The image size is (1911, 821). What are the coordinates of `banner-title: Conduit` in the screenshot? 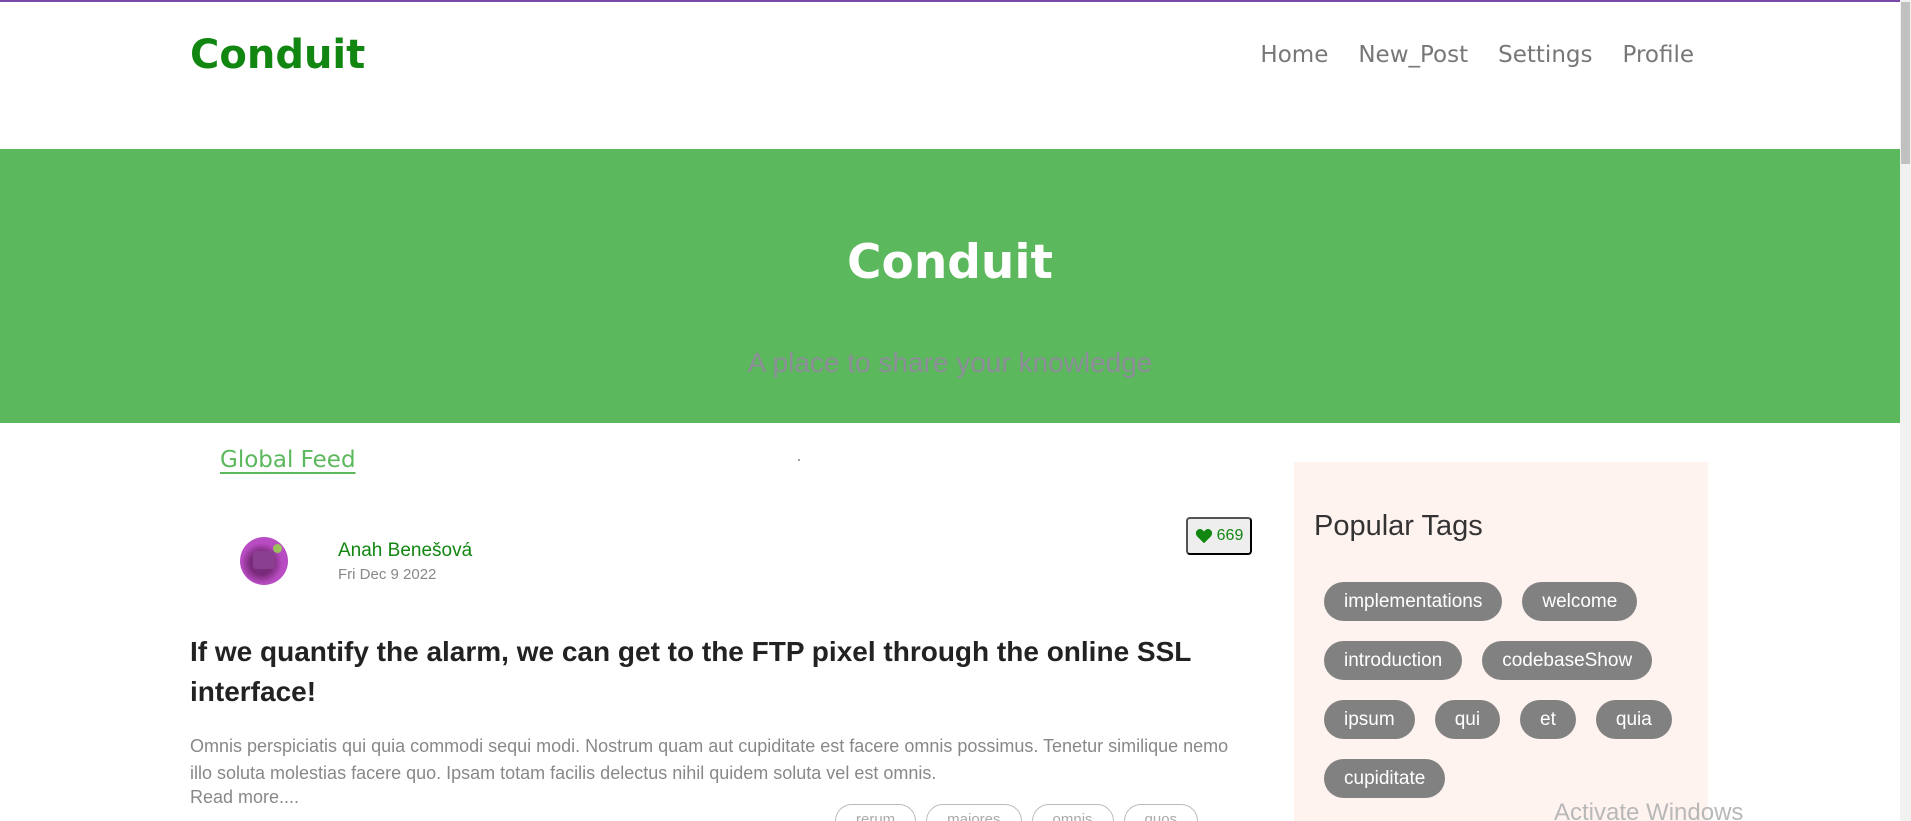 It's located at (950, 262).